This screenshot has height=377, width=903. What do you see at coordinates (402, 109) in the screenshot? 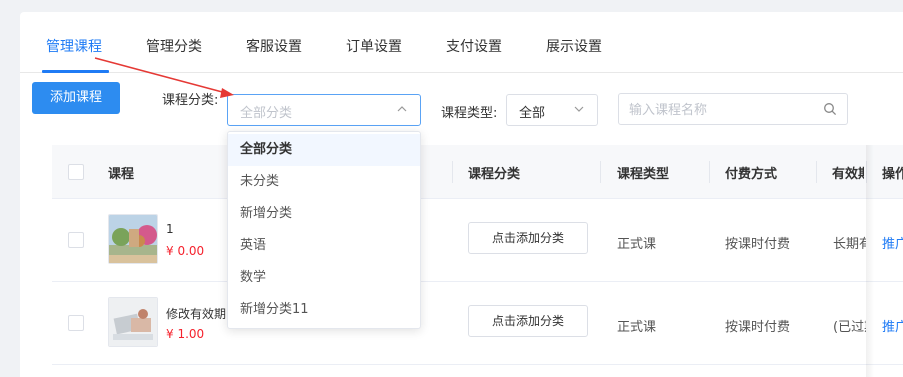
I see `chevron-up-icon` at bounding box center [402, 109].